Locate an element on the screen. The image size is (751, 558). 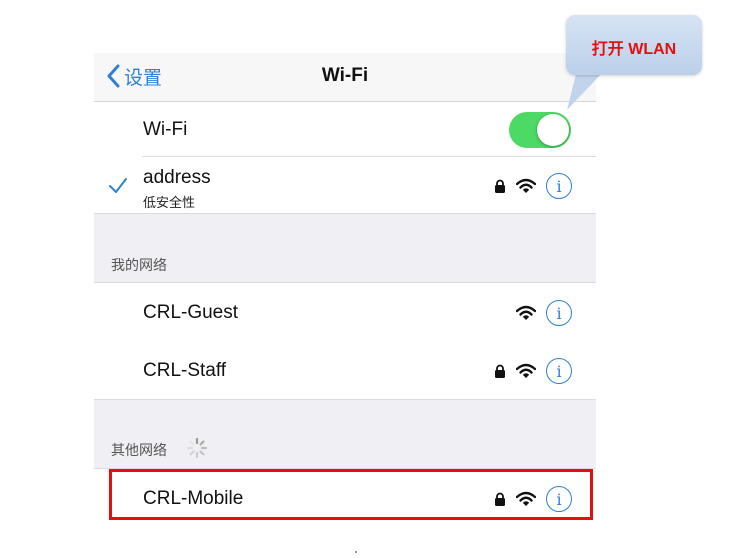
network-name: CRL-Guest is located at coordinates (191, 312).